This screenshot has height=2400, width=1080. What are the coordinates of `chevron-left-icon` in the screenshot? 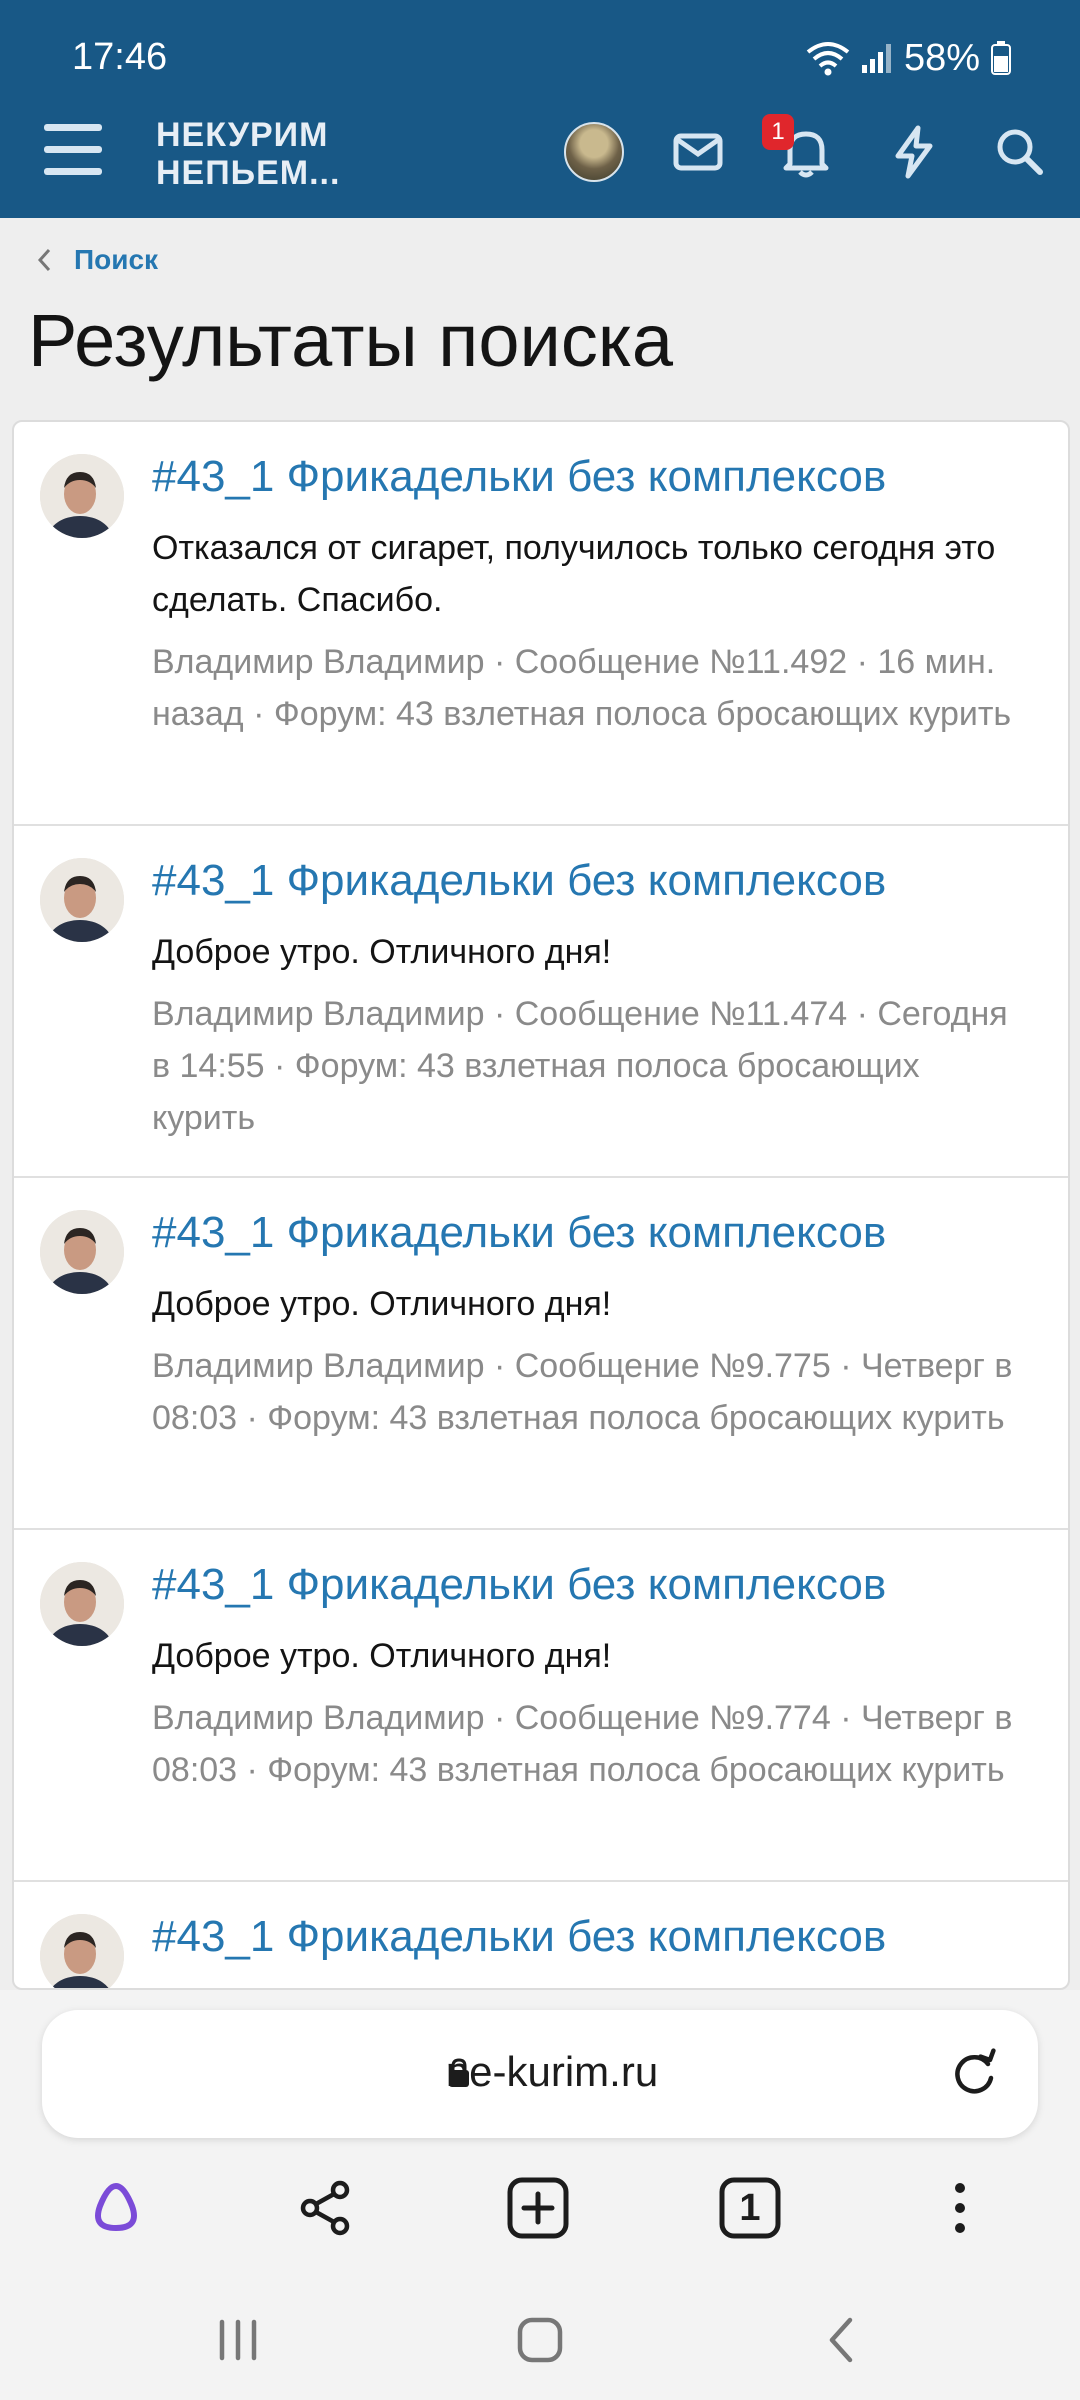 It's located at (44, 260).